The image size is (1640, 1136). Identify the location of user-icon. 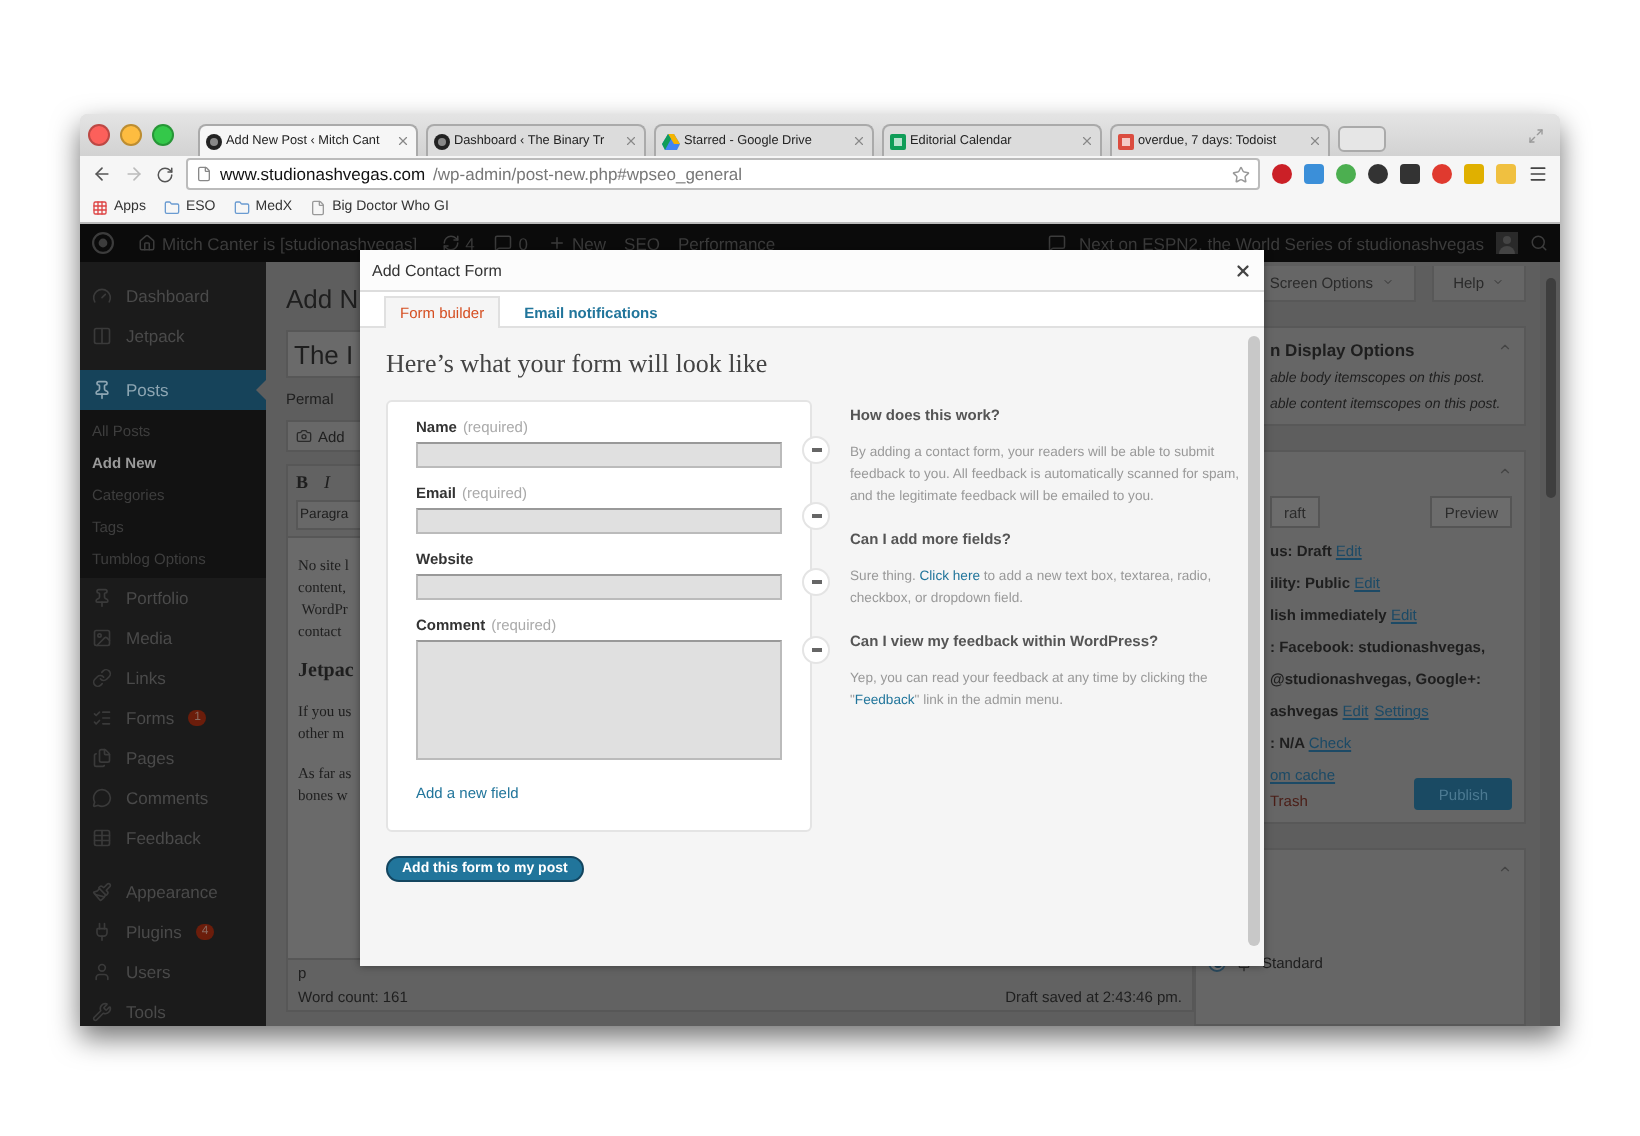
(102, 972).